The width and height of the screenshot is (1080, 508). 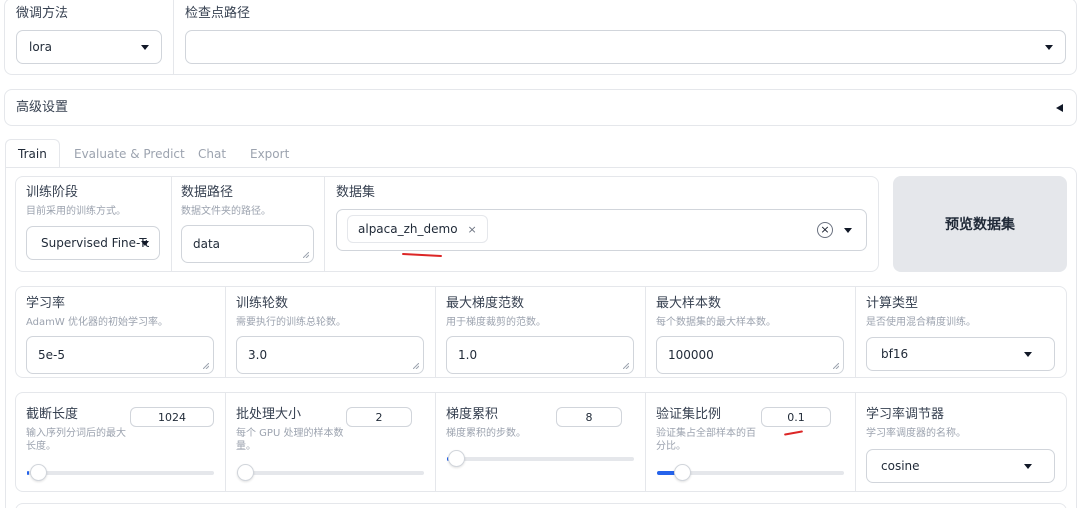 What do you see at coordinates (76, 211) in the screenshot?
I see `training-stage-info: 目前采用的训练方式。` at bounding box center [76, 211].